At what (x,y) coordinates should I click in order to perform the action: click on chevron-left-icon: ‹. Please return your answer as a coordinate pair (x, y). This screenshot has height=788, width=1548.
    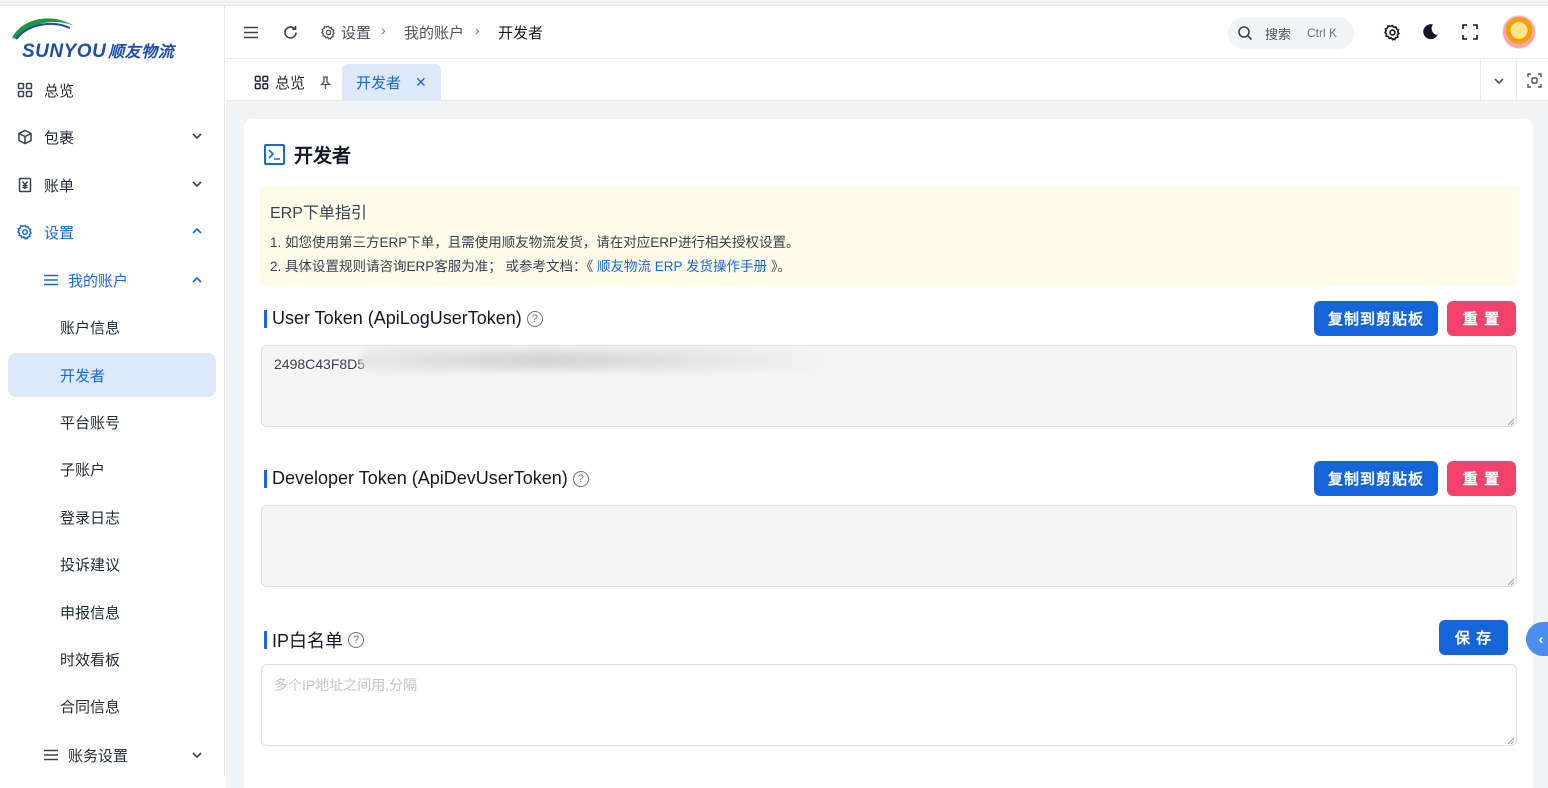
    Looking at the image, I should click on (1541, 639).